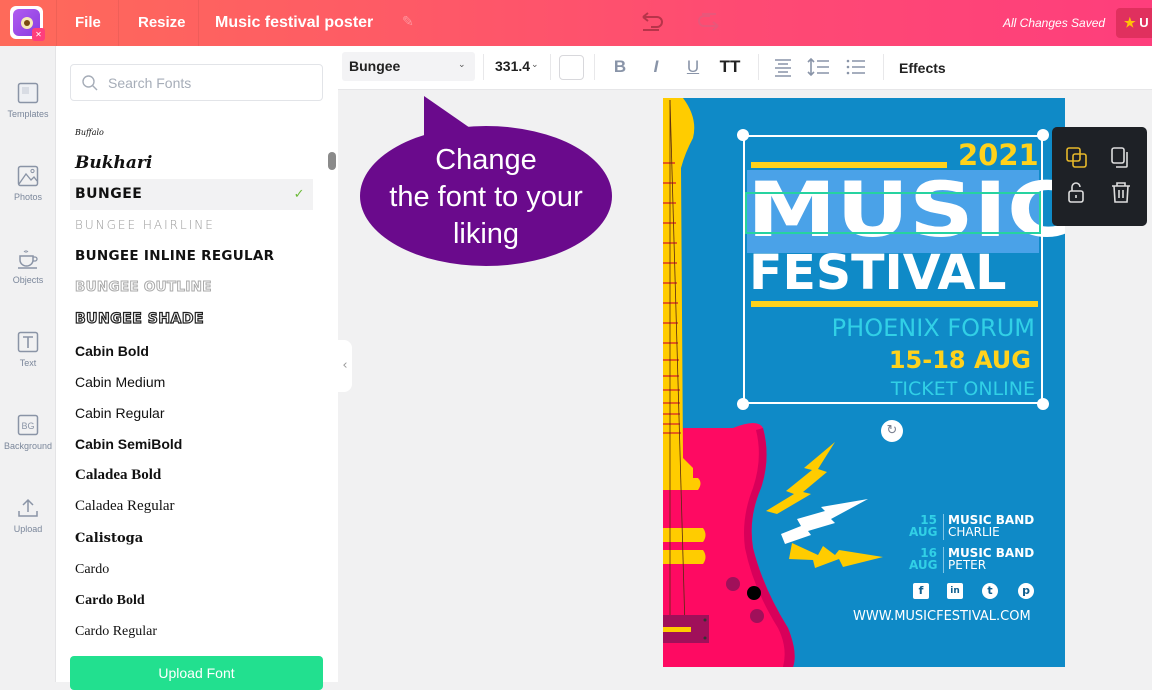  Describe the element at coordinates (783, 67) in the screenshot. I see `align-center-icon` at that location.